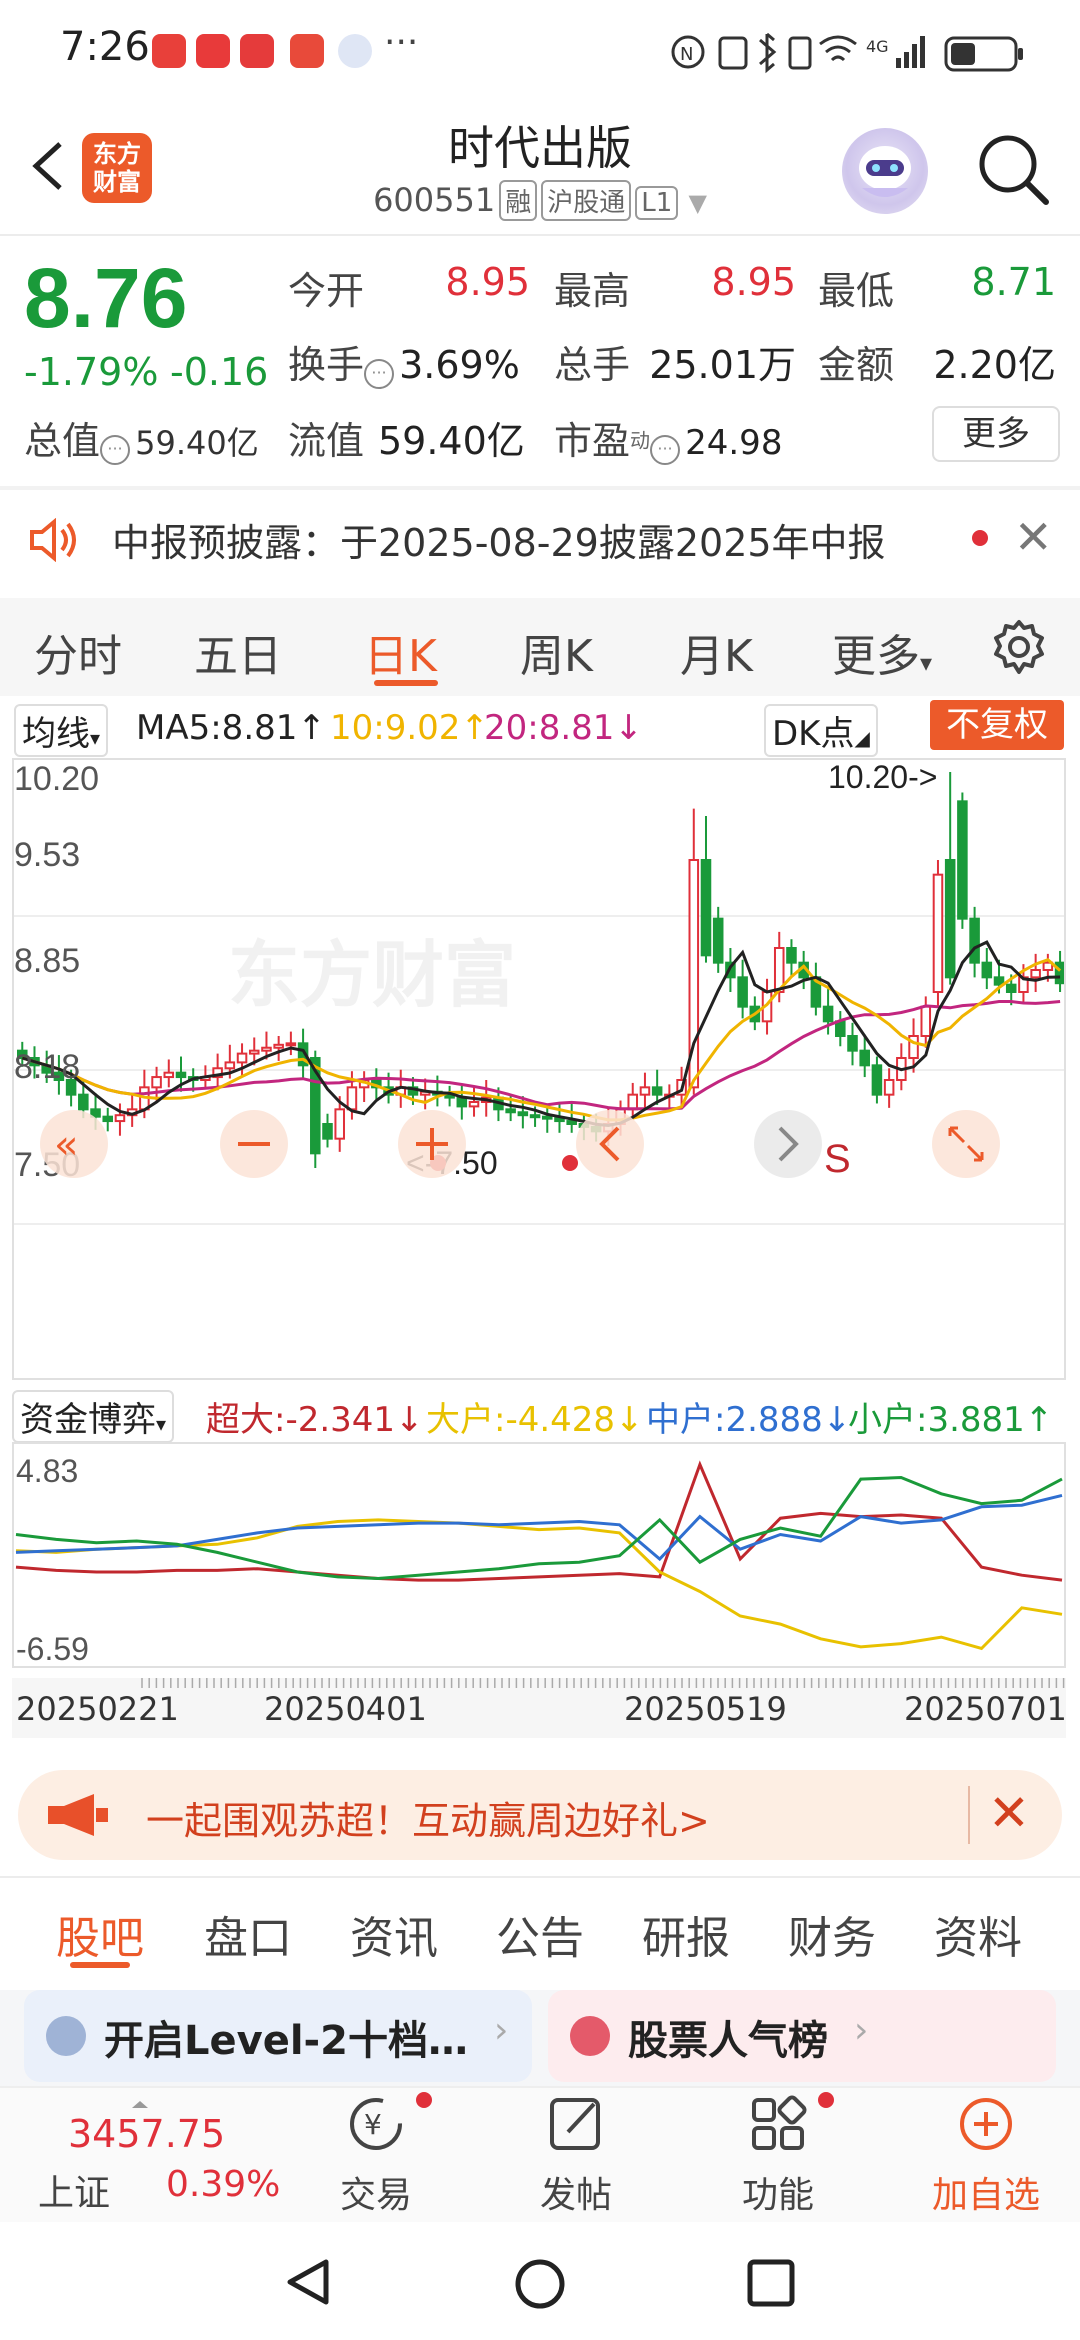 The height and width of the screenshot is (2340, 1080). I want to click on max-price-marker: 10.20->, so click(882, 777).